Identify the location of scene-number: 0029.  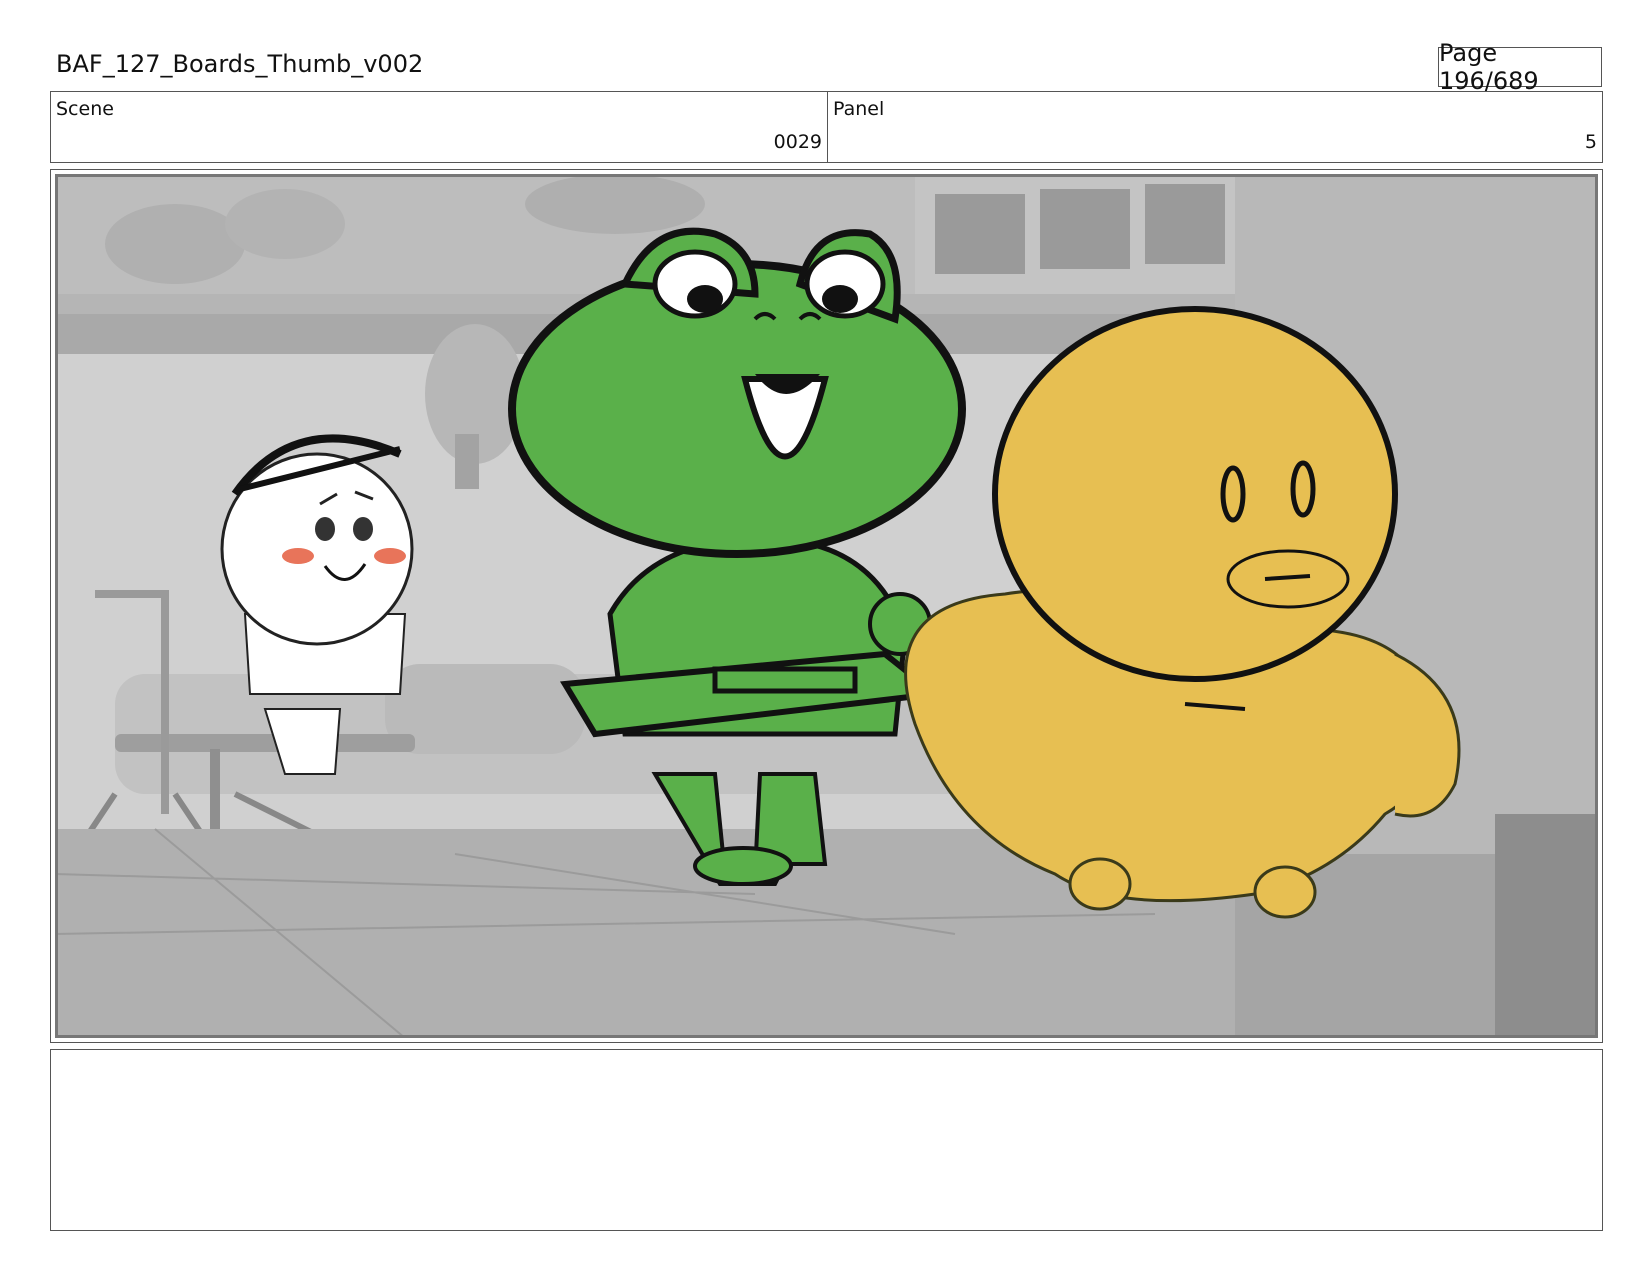
(797, 142).